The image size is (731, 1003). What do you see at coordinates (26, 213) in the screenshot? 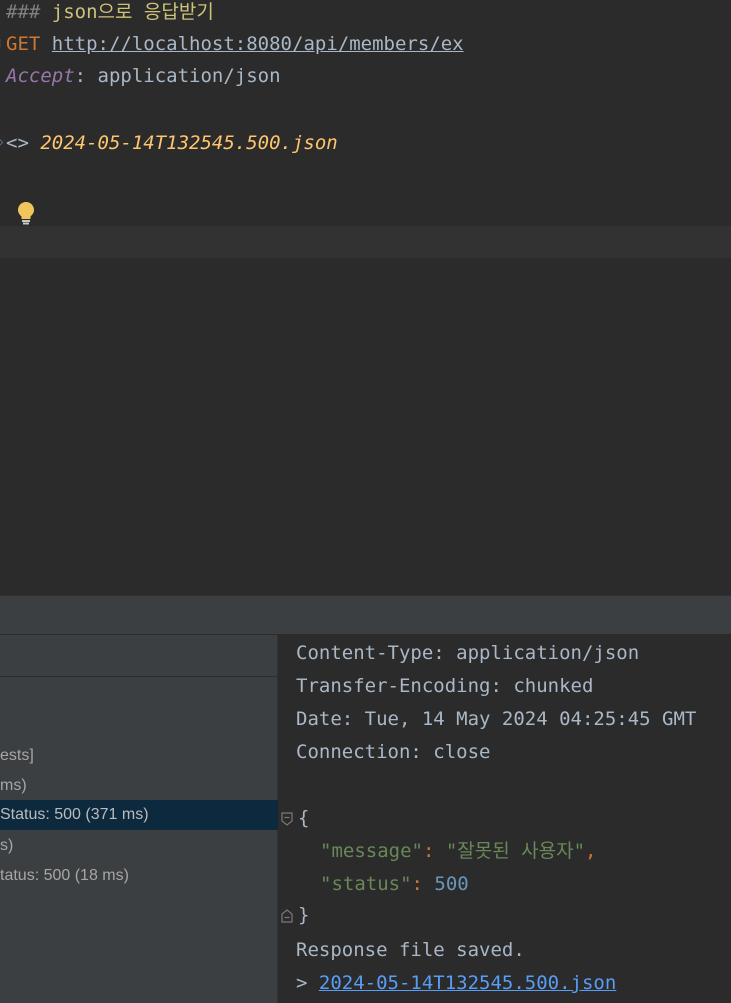
I see `lightbulb-icon` at bounding box center [26, 213].